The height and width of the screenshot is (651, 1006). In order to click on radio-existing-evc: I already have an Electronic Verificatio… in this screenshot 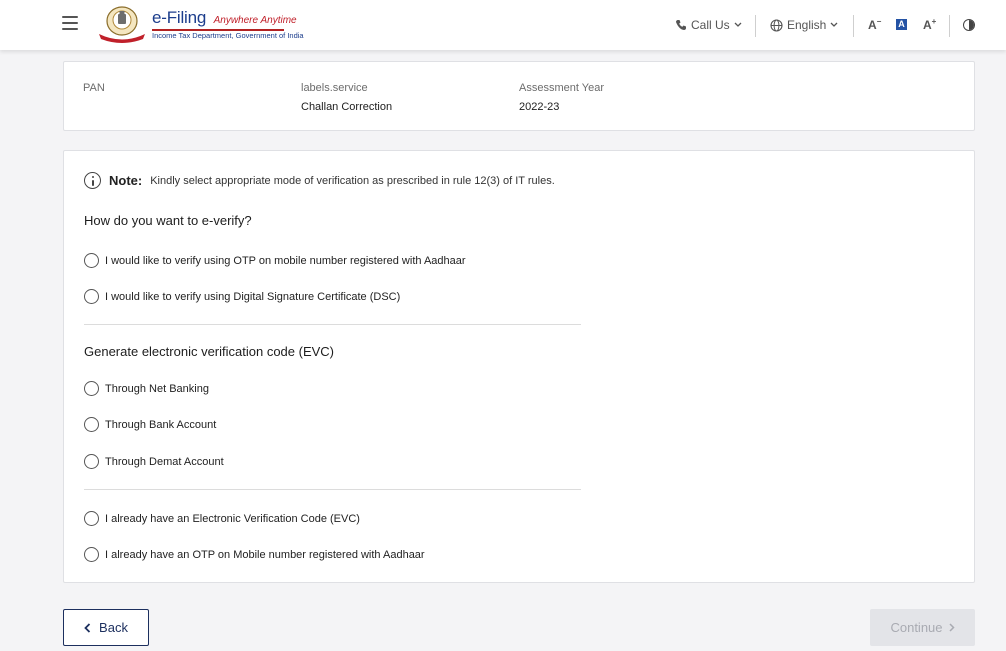, I will do `click(222, 518)`.